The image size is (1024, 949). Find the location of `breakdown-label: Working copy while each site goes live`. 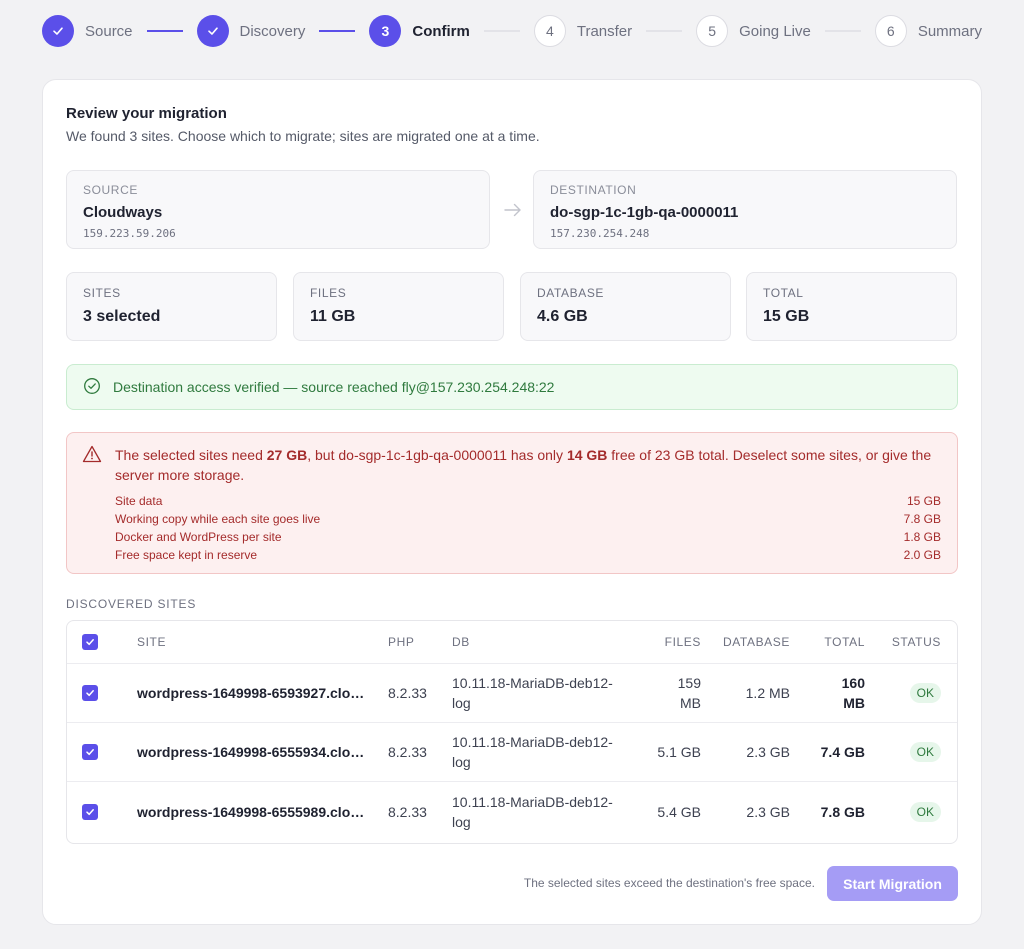

breakdown-label: Working copy while each site goes live is located at coordinates (218, 519).